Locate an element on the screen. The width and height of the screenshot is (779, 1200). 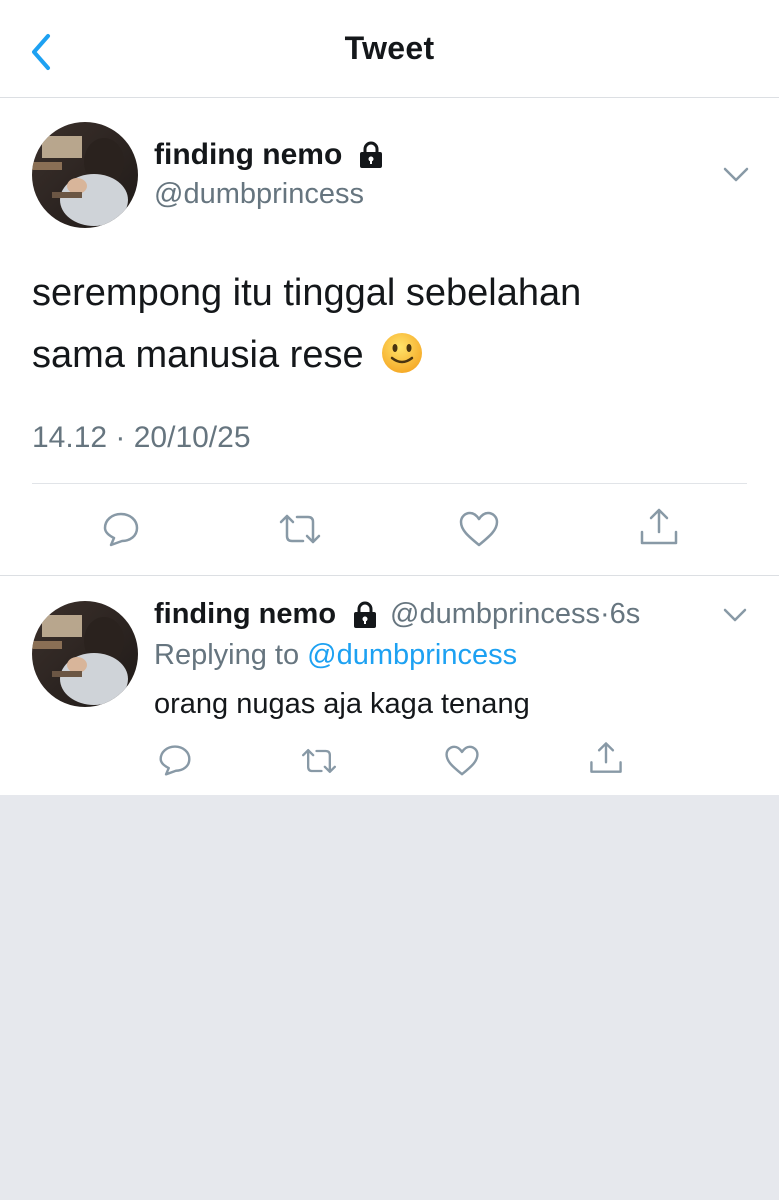
reply-time: ·6s is located at coordinates (620, 614).